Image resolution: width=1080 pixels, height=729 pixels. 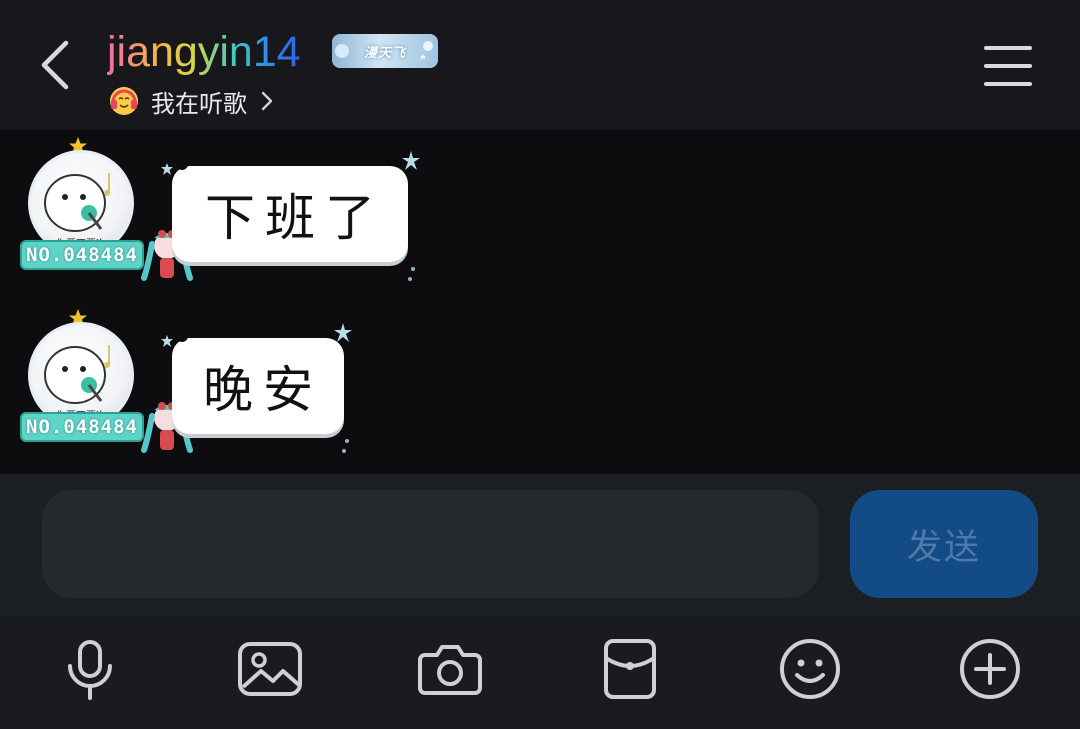 I want to click on listening-status: 我在听歌, so click(x=191, y=101).